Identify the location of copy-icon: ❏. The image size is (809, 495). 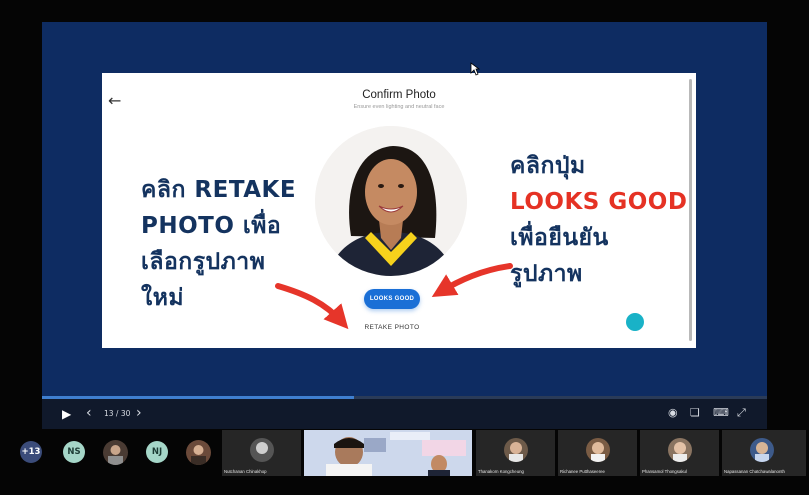
(695, 412).